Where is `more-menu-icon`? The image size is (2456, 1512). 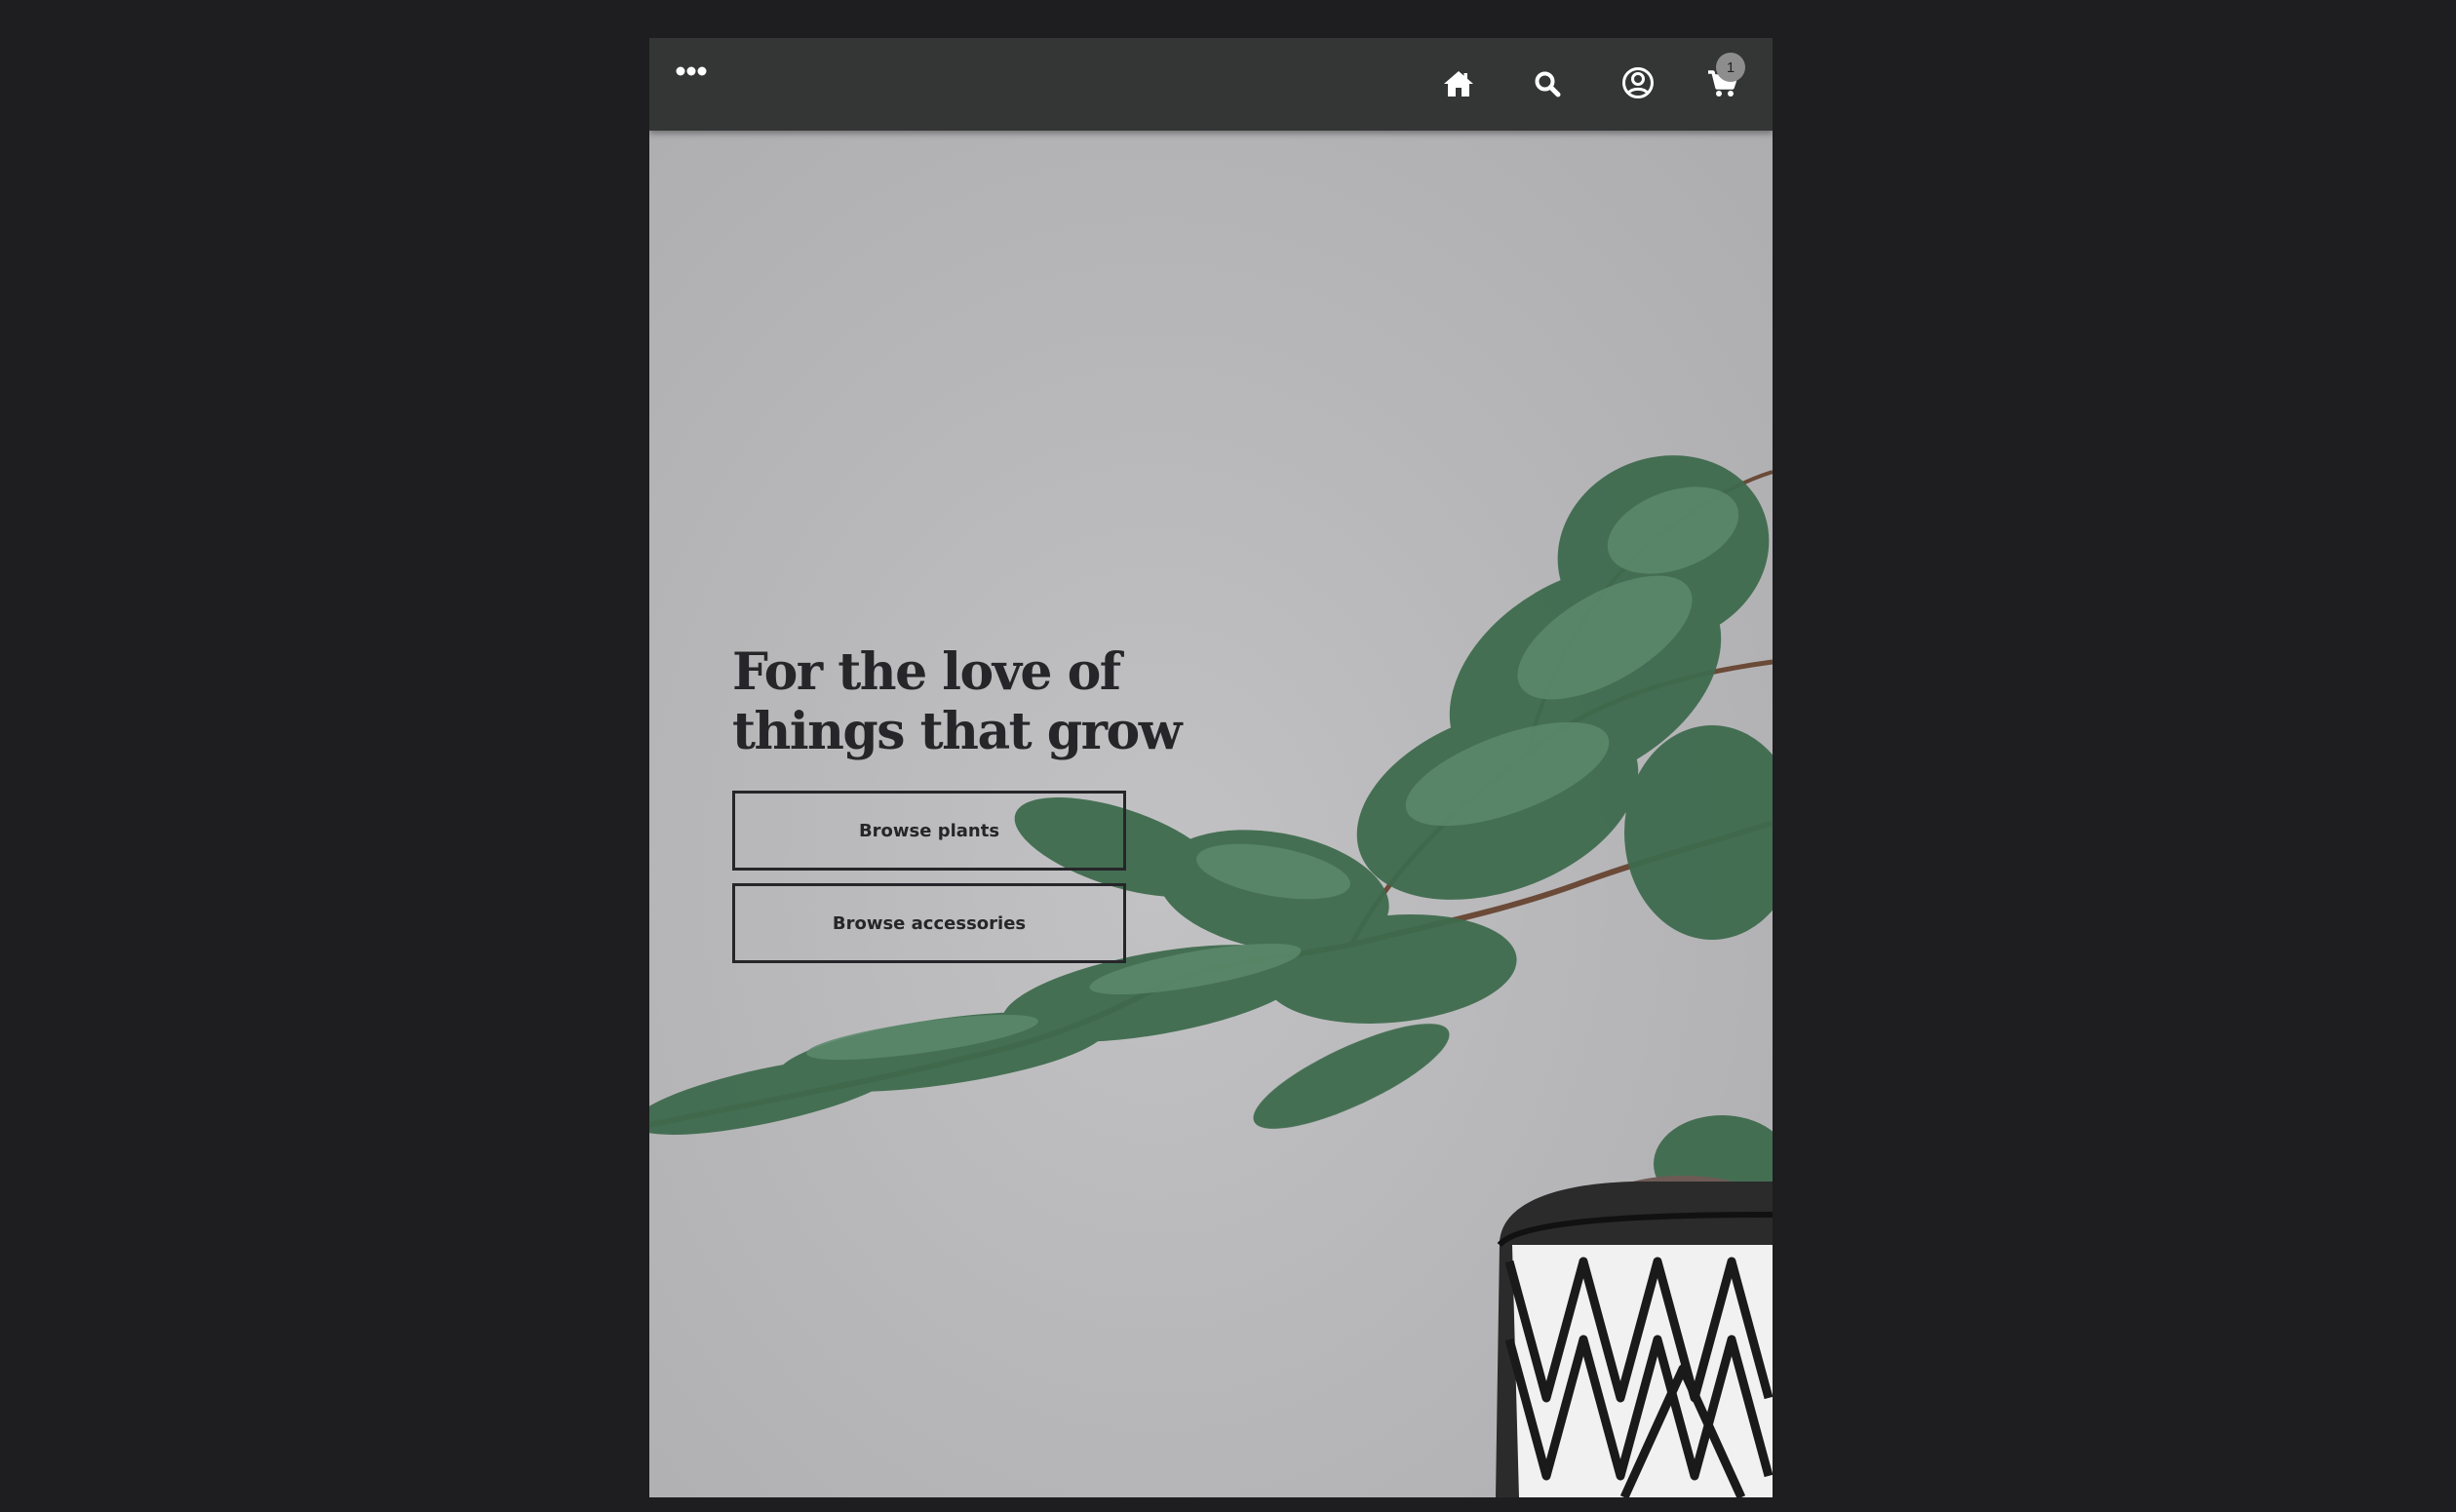 more-menu-icon is located at coordinates (691, 71).